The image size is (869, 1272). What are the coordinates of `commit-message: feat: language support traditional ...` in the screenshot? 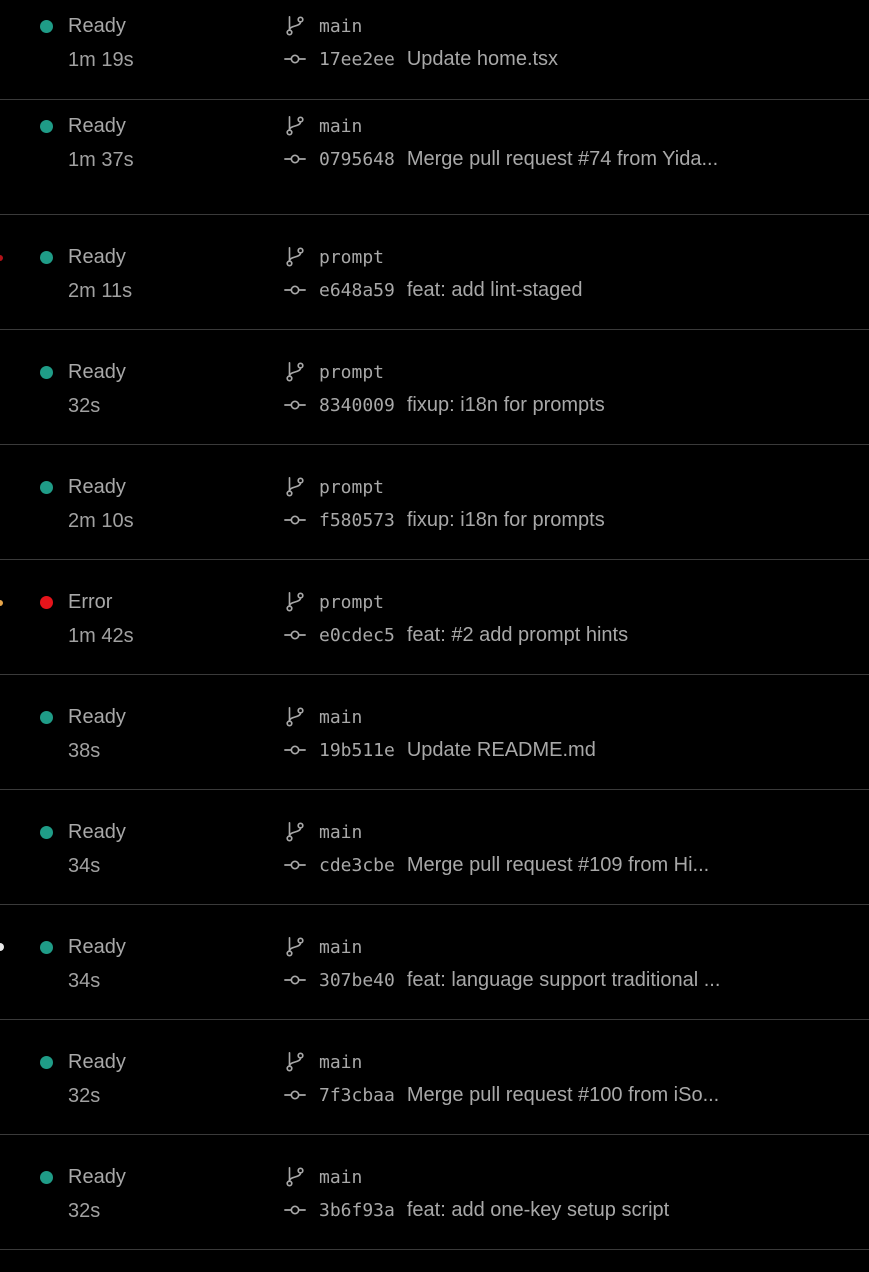 It's located at (563, 979).